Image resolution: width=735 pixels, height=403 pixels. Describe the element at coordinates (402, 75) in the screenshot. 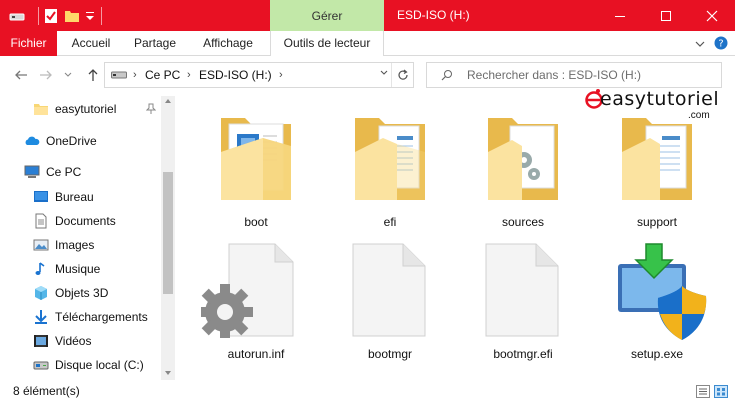

I see `refresh-button` at that location.